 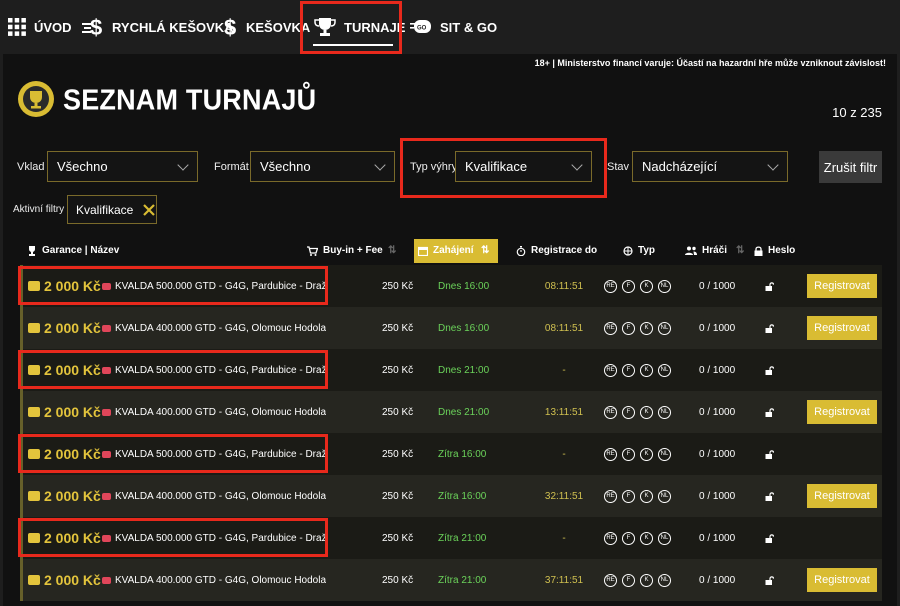 I want to click on stav-select: Nadcházející, so click(x=710, y=166).